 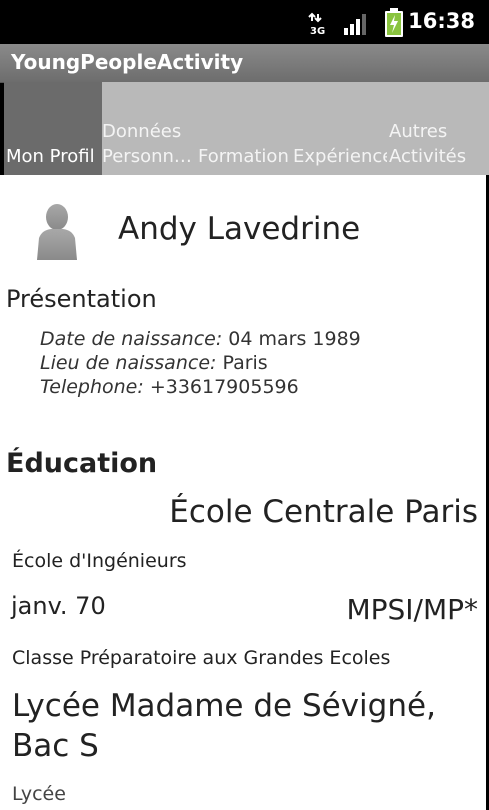 What do you see at coordinates (441, 21) in the screenshot?
I see `clock: 16:38` at bounding box center [441, 21].